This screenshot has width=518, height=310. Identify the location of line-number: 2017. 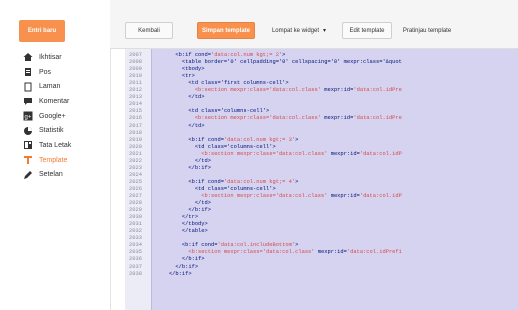
(135, 125).